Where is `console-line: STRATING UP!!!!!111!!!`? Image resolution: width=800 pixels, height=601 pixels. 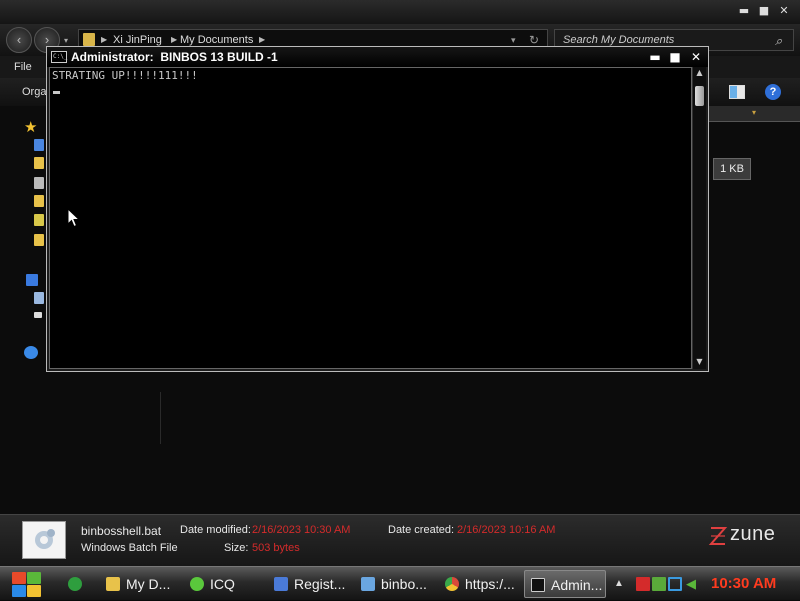 console-line: STRATING UP!!!!!111!!! is located at coordinates (125, 75).